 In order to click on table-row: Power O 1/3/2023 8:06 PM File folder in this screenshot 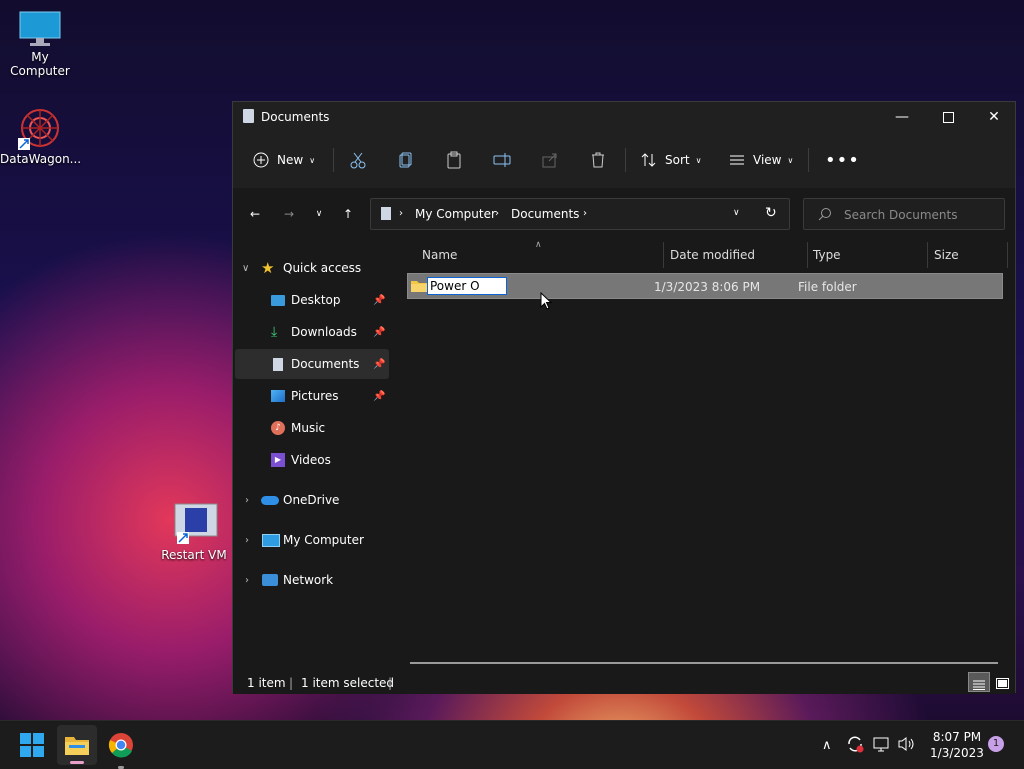, I will do `click(705, 286)`.